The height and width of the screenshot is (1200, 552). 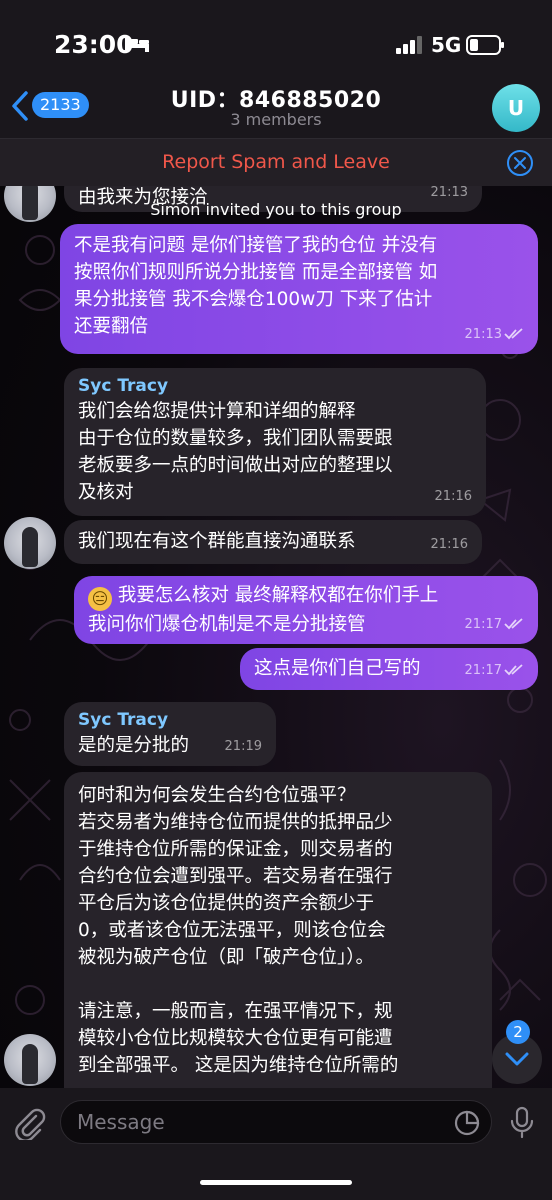 I want to click on sticker-icon, so click(x=467, y=1125).